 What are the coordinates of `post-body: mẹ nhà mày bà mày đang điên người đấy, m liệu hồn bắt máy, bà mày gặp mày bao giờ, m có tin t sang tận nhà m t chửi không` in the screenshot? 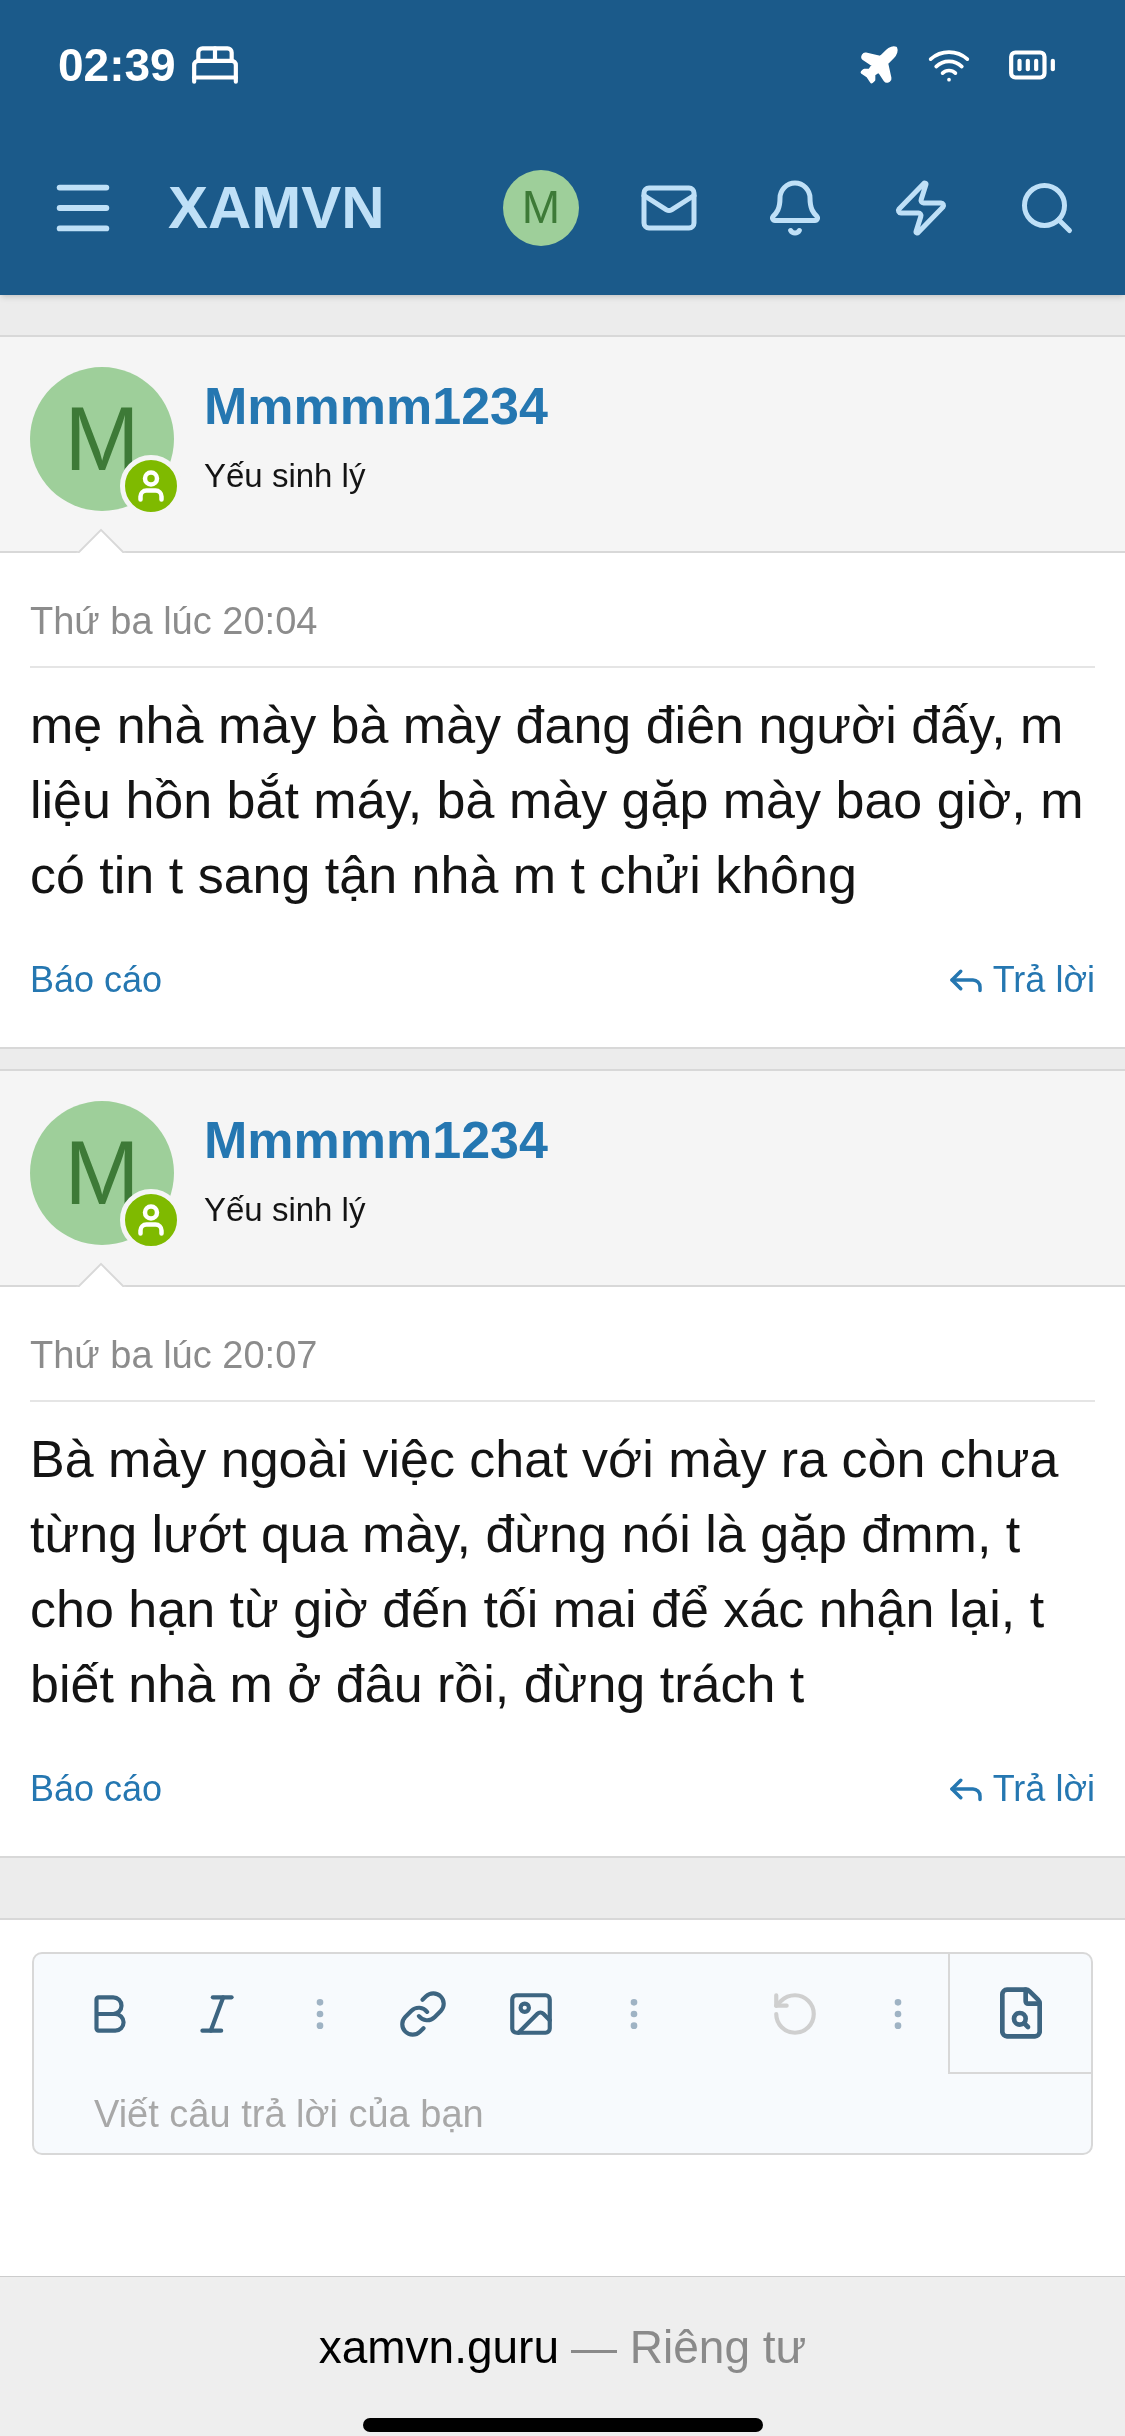 It's located at (557, 800).